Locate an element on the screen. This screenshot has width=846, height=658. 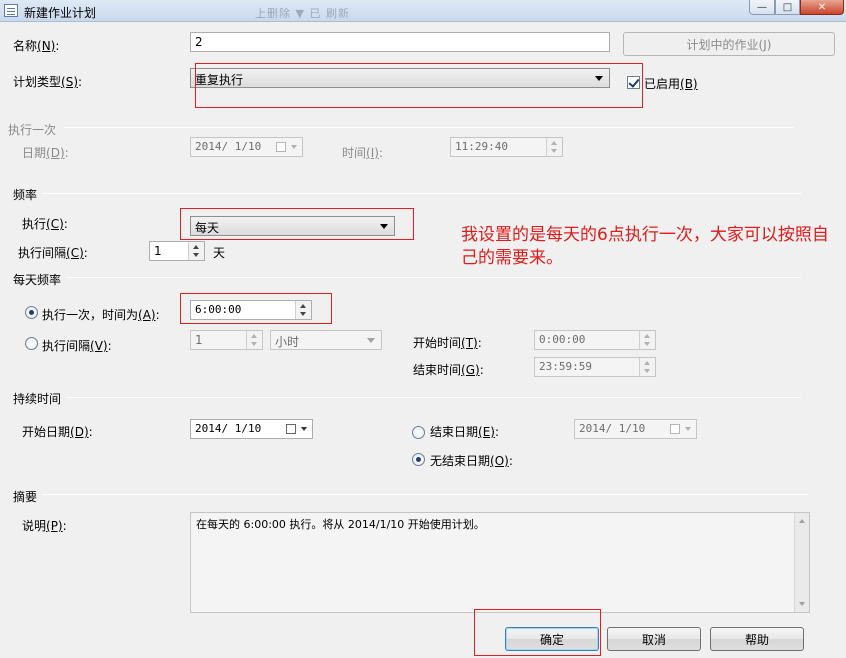
end-time-value: 23:59:59 is located at coordinates (565, 366).